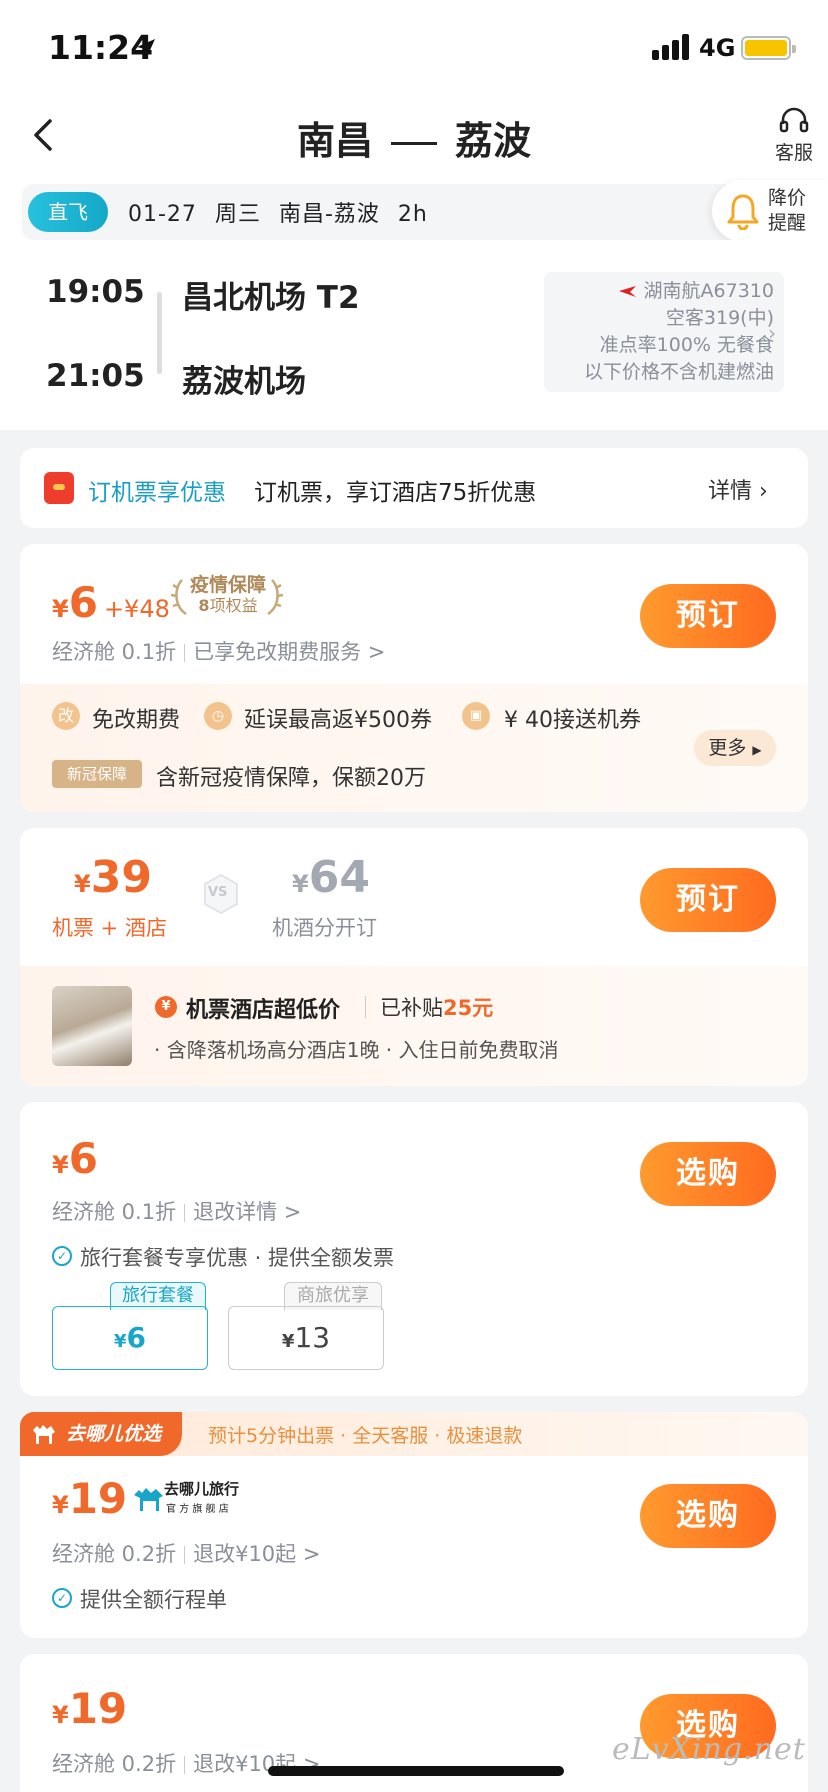 This screenshot has height=1792, width=828. I want to click on departure-time: 19:05, so click(95, 292).